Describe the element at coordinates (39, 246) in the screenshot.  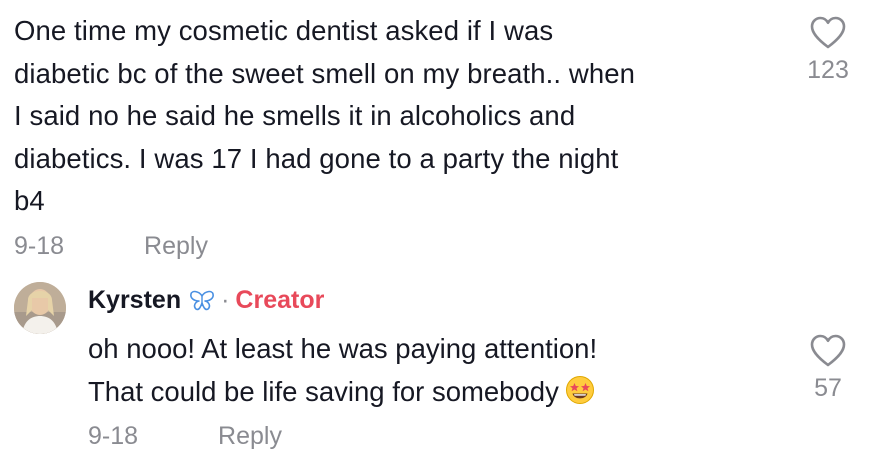
I see `comment-date: 9-18` at that location.